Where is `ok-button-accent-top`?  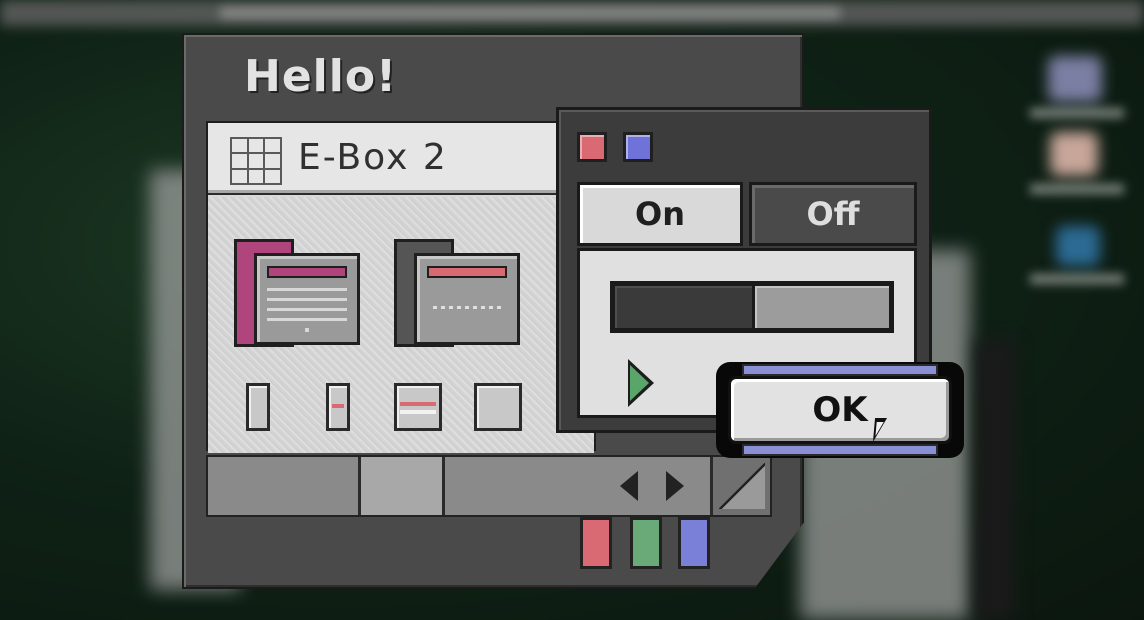
ok-button-accent-top is located at coordinates (840, 370).